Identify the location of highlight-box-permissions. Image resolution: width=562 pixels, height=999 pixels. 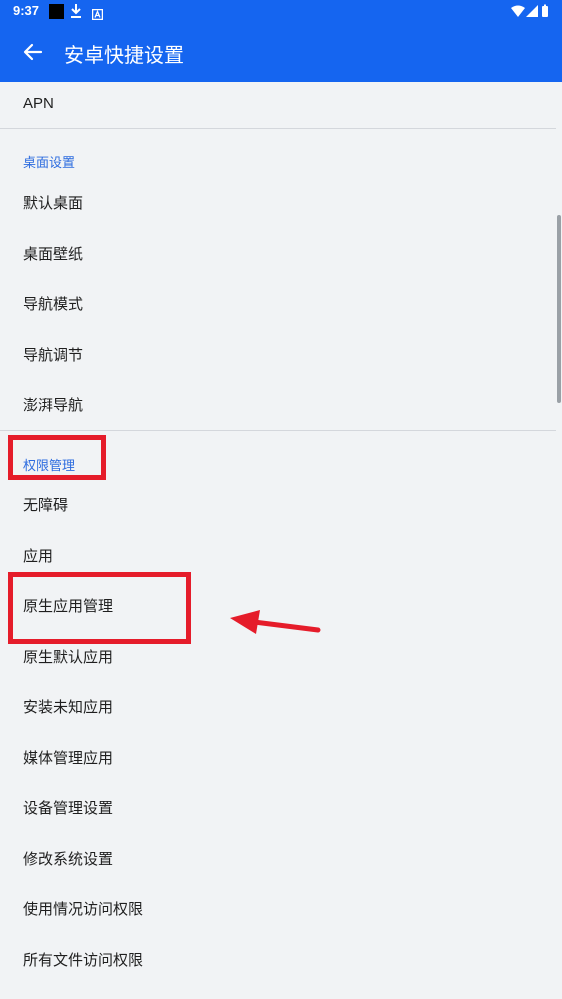
(57, 457).